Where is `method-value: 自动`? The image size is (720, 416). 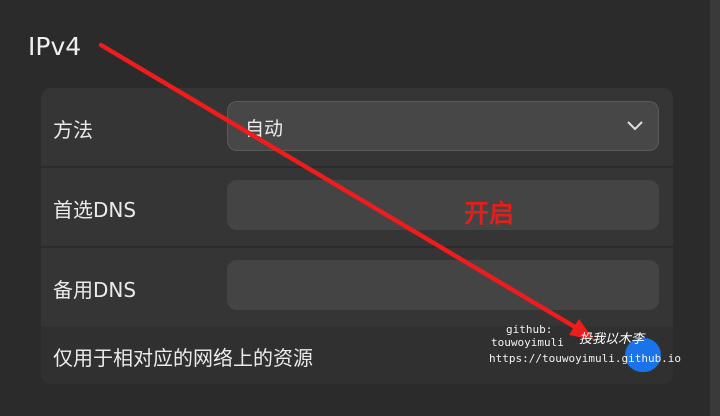 method-value: 自动 is located at coordinates (264, 129).